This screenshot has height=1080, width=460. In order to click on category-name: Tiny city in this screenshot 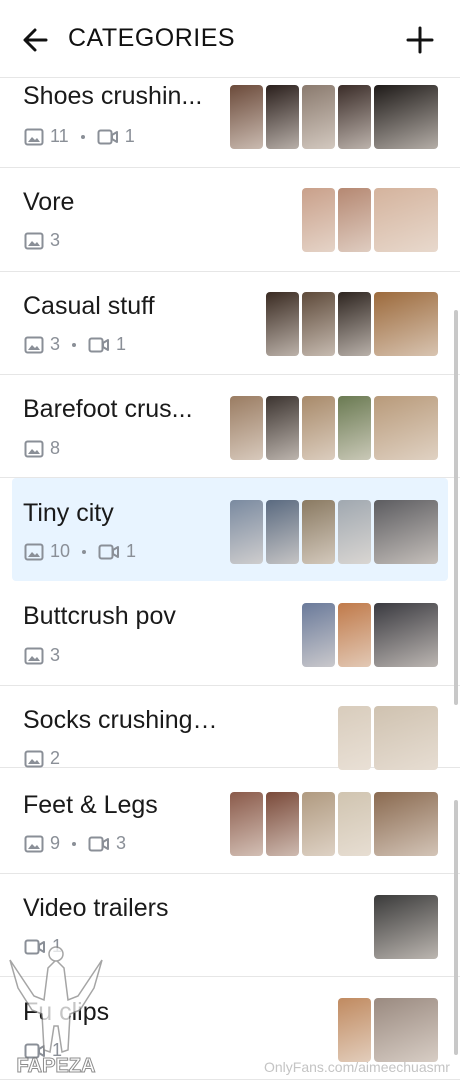, I will do `click(68, 513)`.